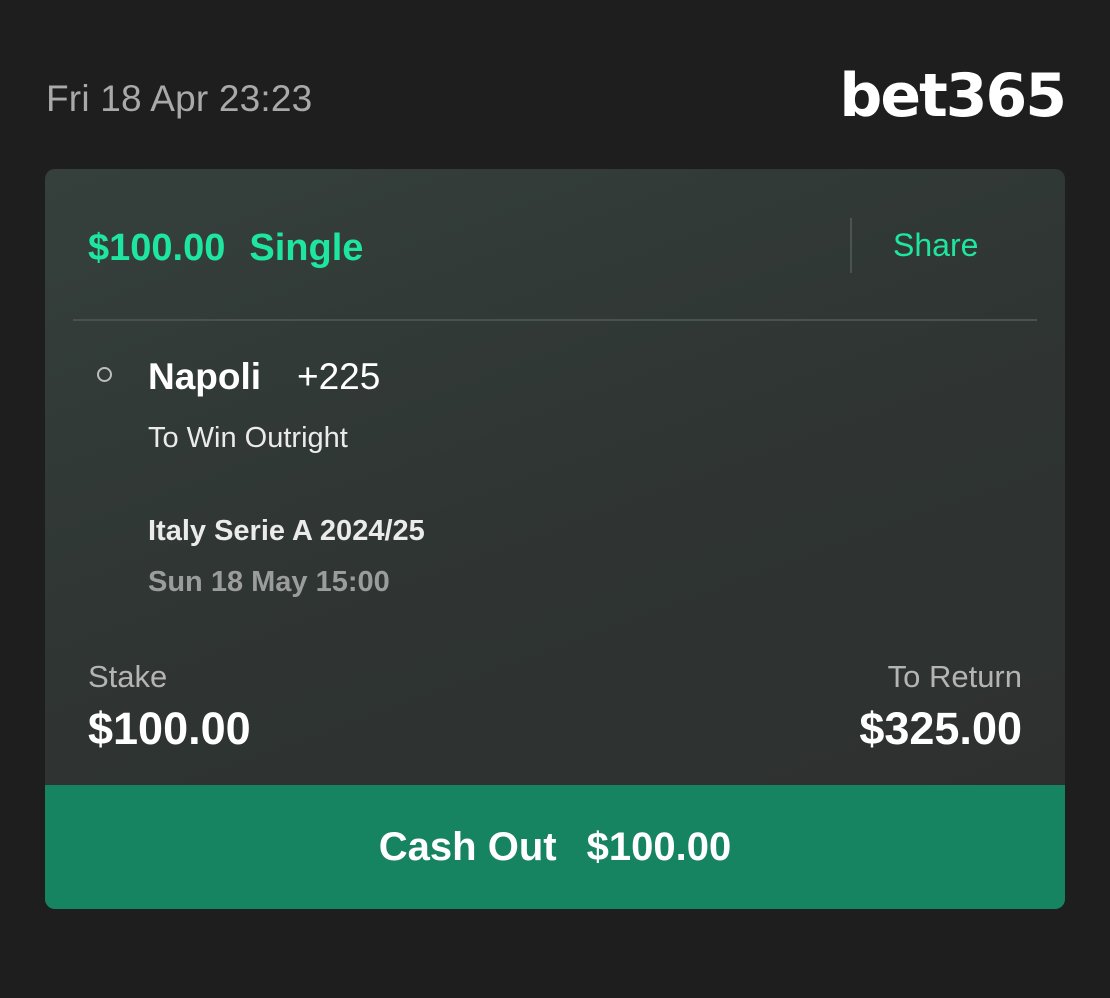 The width and height of the screenshot is (1110, 998). I want to click on bet-card-header: $100.00 Single Share, so click(555, 244).